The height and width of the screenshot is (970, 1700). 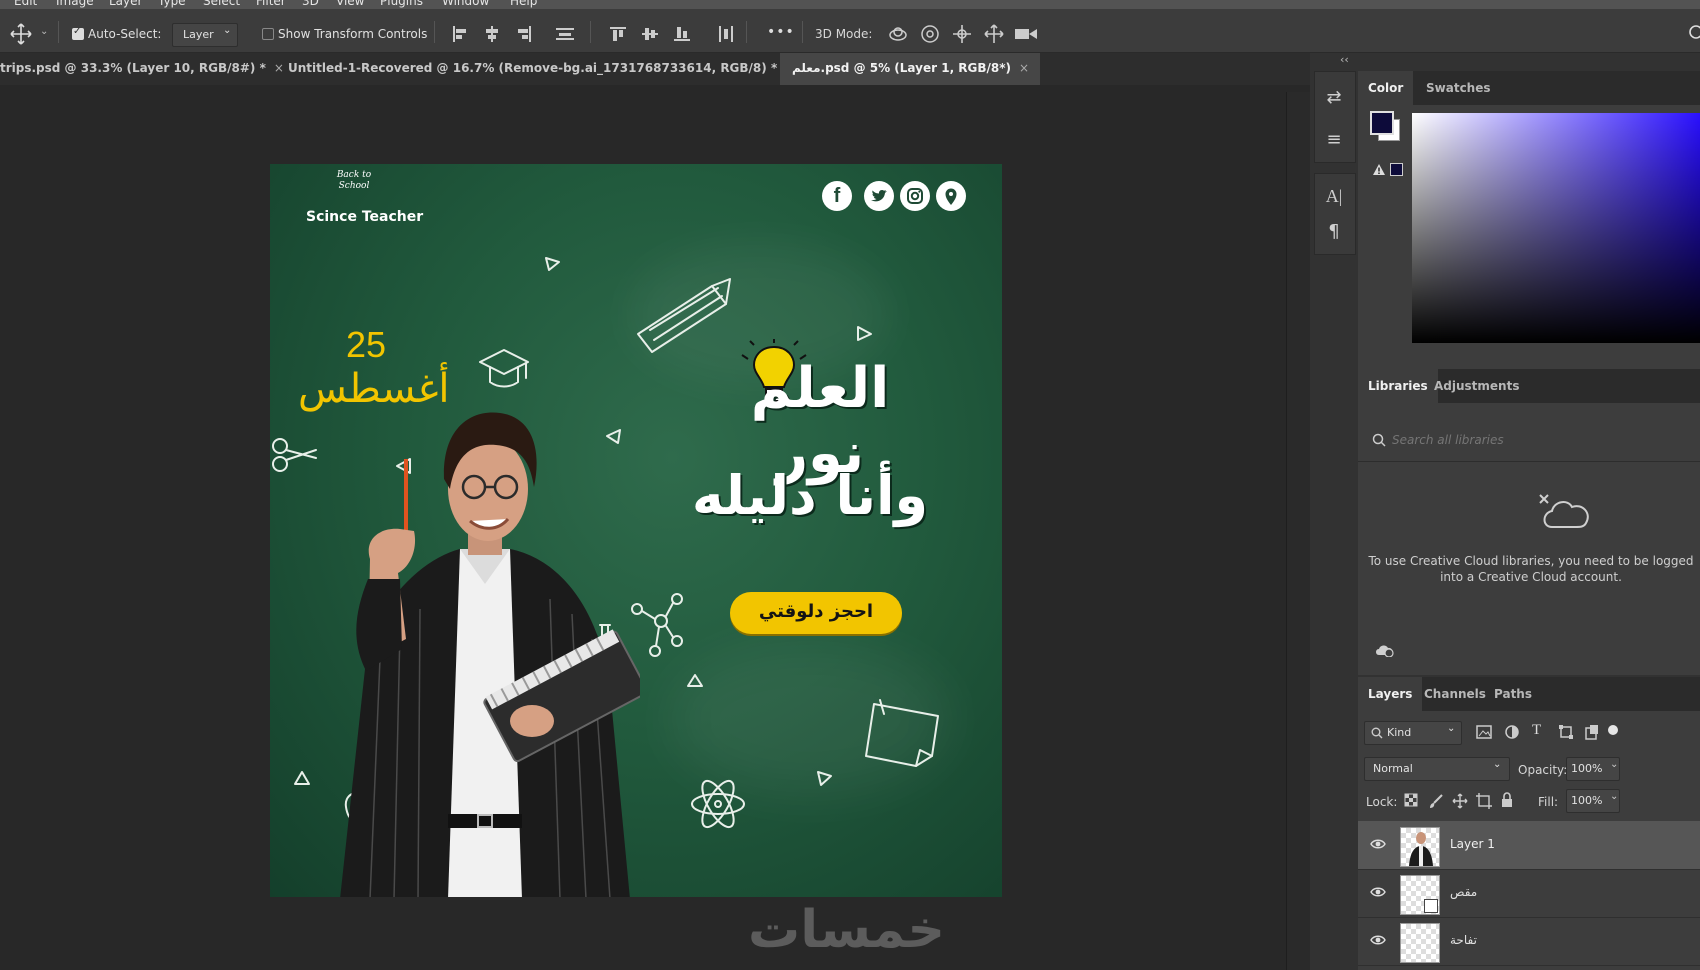 What do you see at coordinates (268, 34) in the screenshot?
I see `show-transform-checkbox` at bounding box center [268, 34].